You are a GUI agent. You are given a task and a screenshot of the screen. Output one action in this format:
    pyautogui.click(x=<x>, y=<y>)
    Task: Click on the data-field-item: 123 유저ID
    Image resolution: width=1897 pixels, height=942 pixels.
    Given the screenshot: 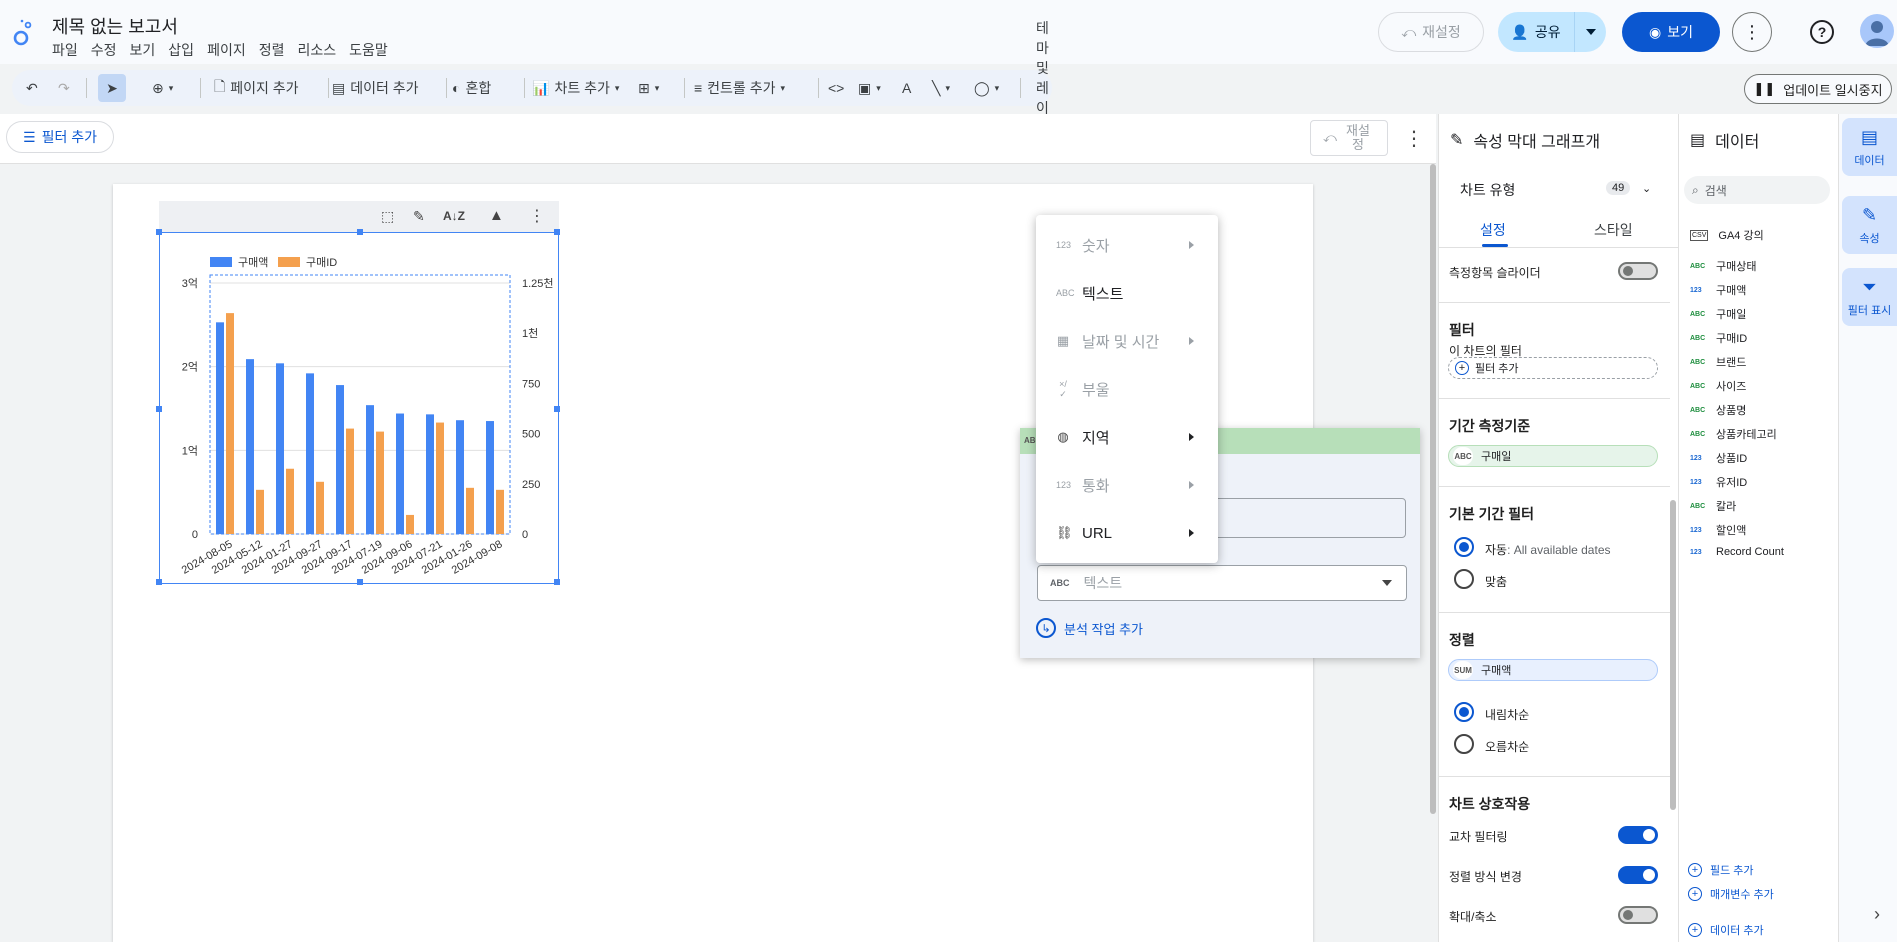 What is the action you would take?
    pyautogui.click(x=1718, y=482)
    